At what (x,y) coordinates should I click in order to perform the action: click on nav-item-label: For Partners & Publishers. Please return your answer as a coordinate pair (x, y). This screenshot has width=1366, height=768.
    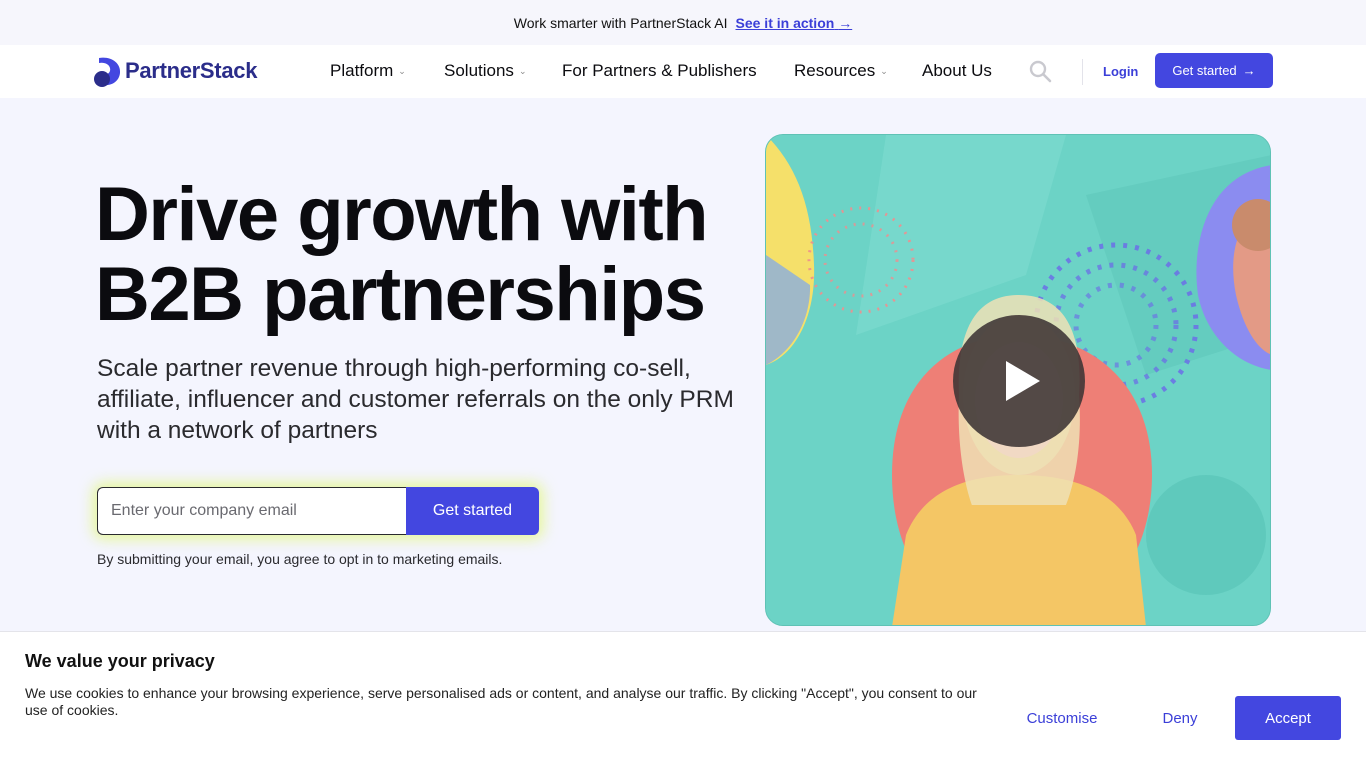
    Looking at the image, I should click on (659, 70).